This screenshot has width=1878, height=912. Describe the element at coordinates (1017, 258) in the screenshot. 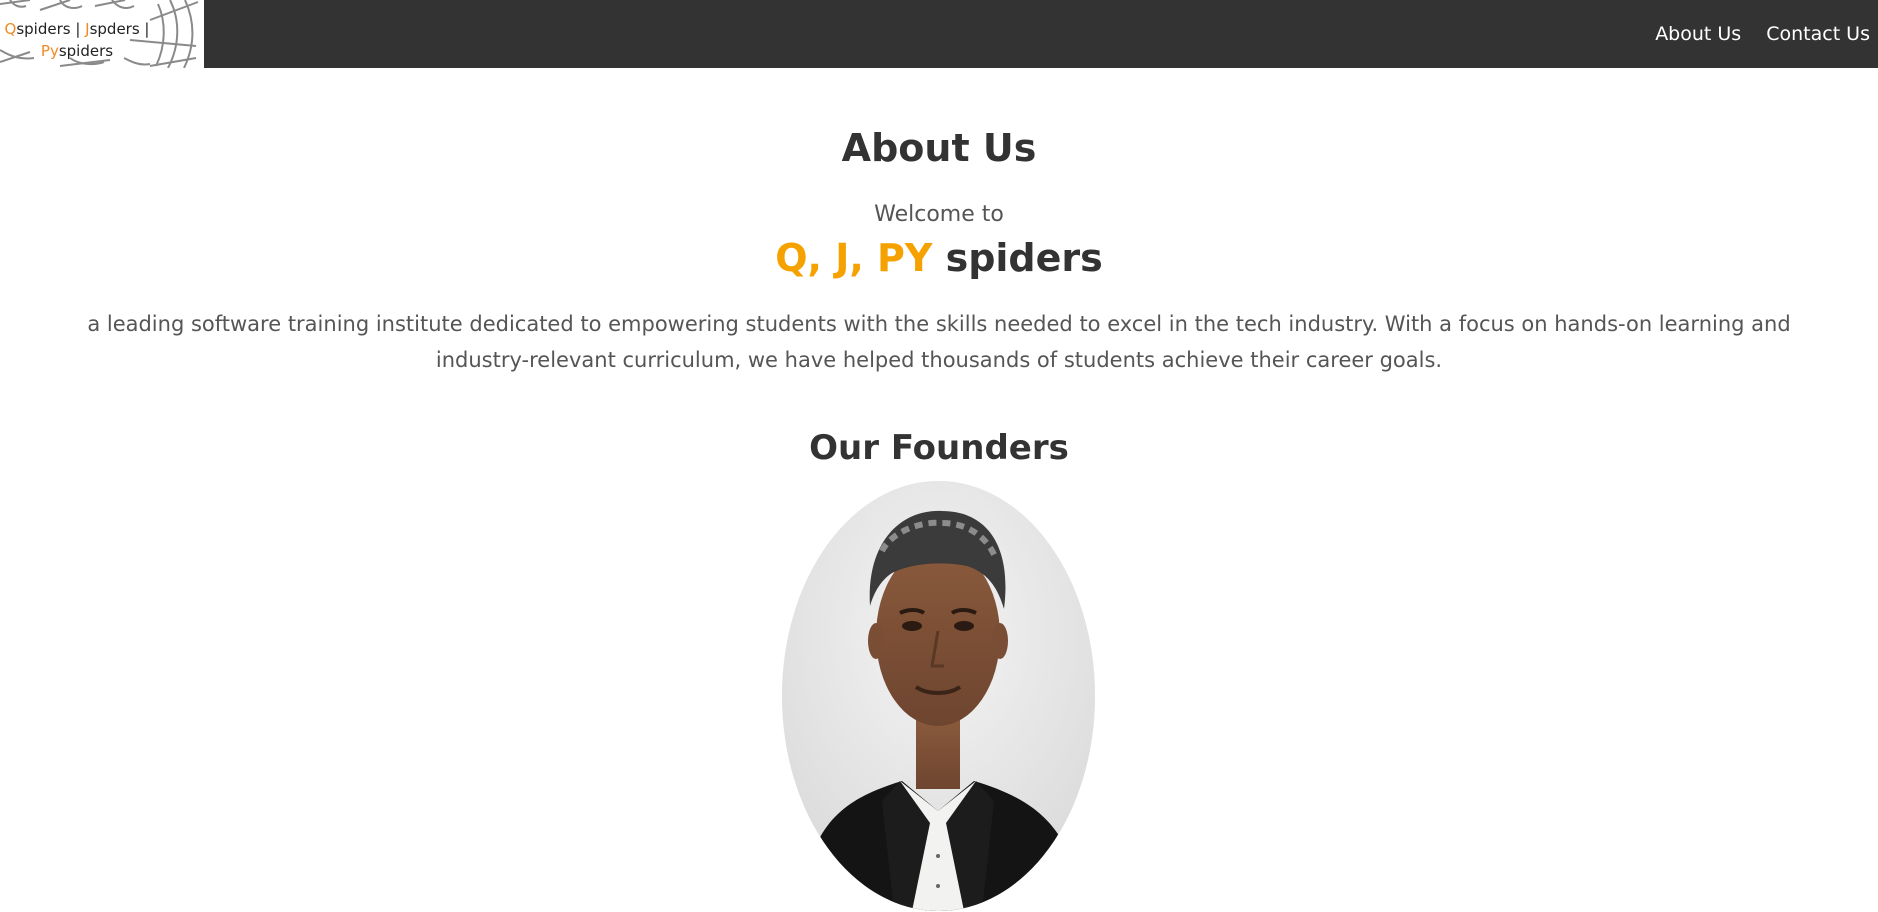

I see `brand-rest: spiders` at that location.